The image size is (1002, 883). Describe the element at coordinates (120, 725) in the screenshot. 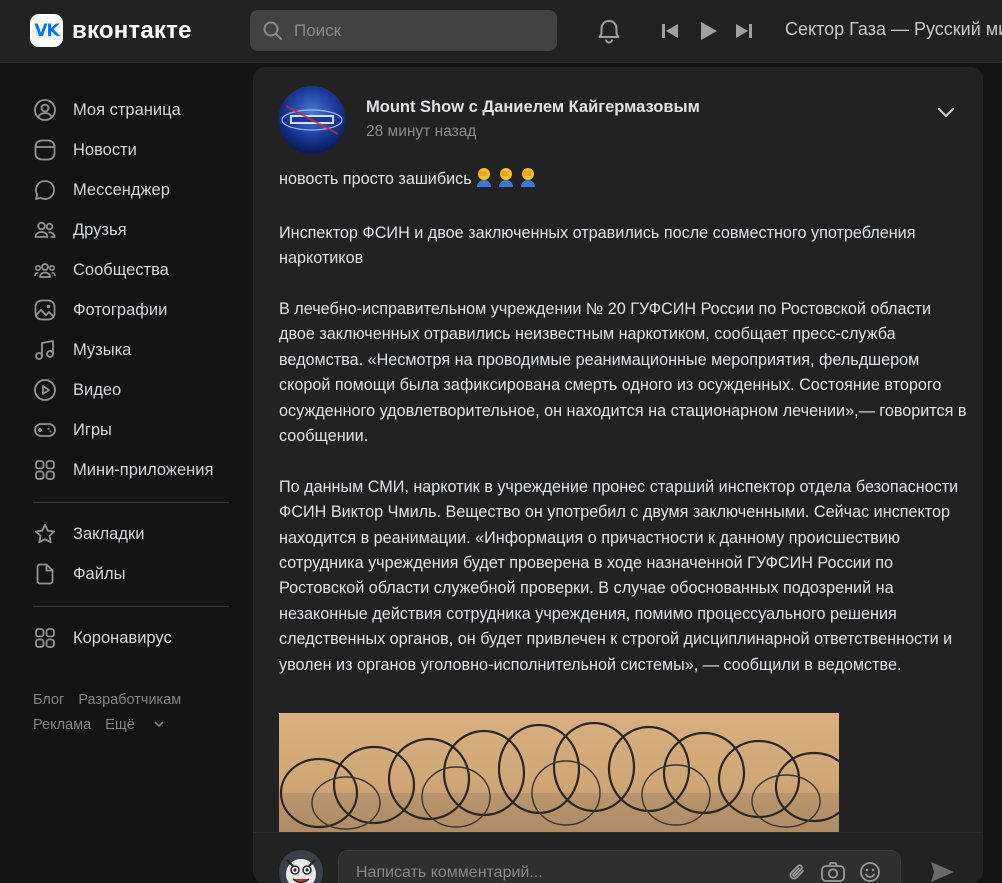

I see `footer-more-label: Ещё` at that location.